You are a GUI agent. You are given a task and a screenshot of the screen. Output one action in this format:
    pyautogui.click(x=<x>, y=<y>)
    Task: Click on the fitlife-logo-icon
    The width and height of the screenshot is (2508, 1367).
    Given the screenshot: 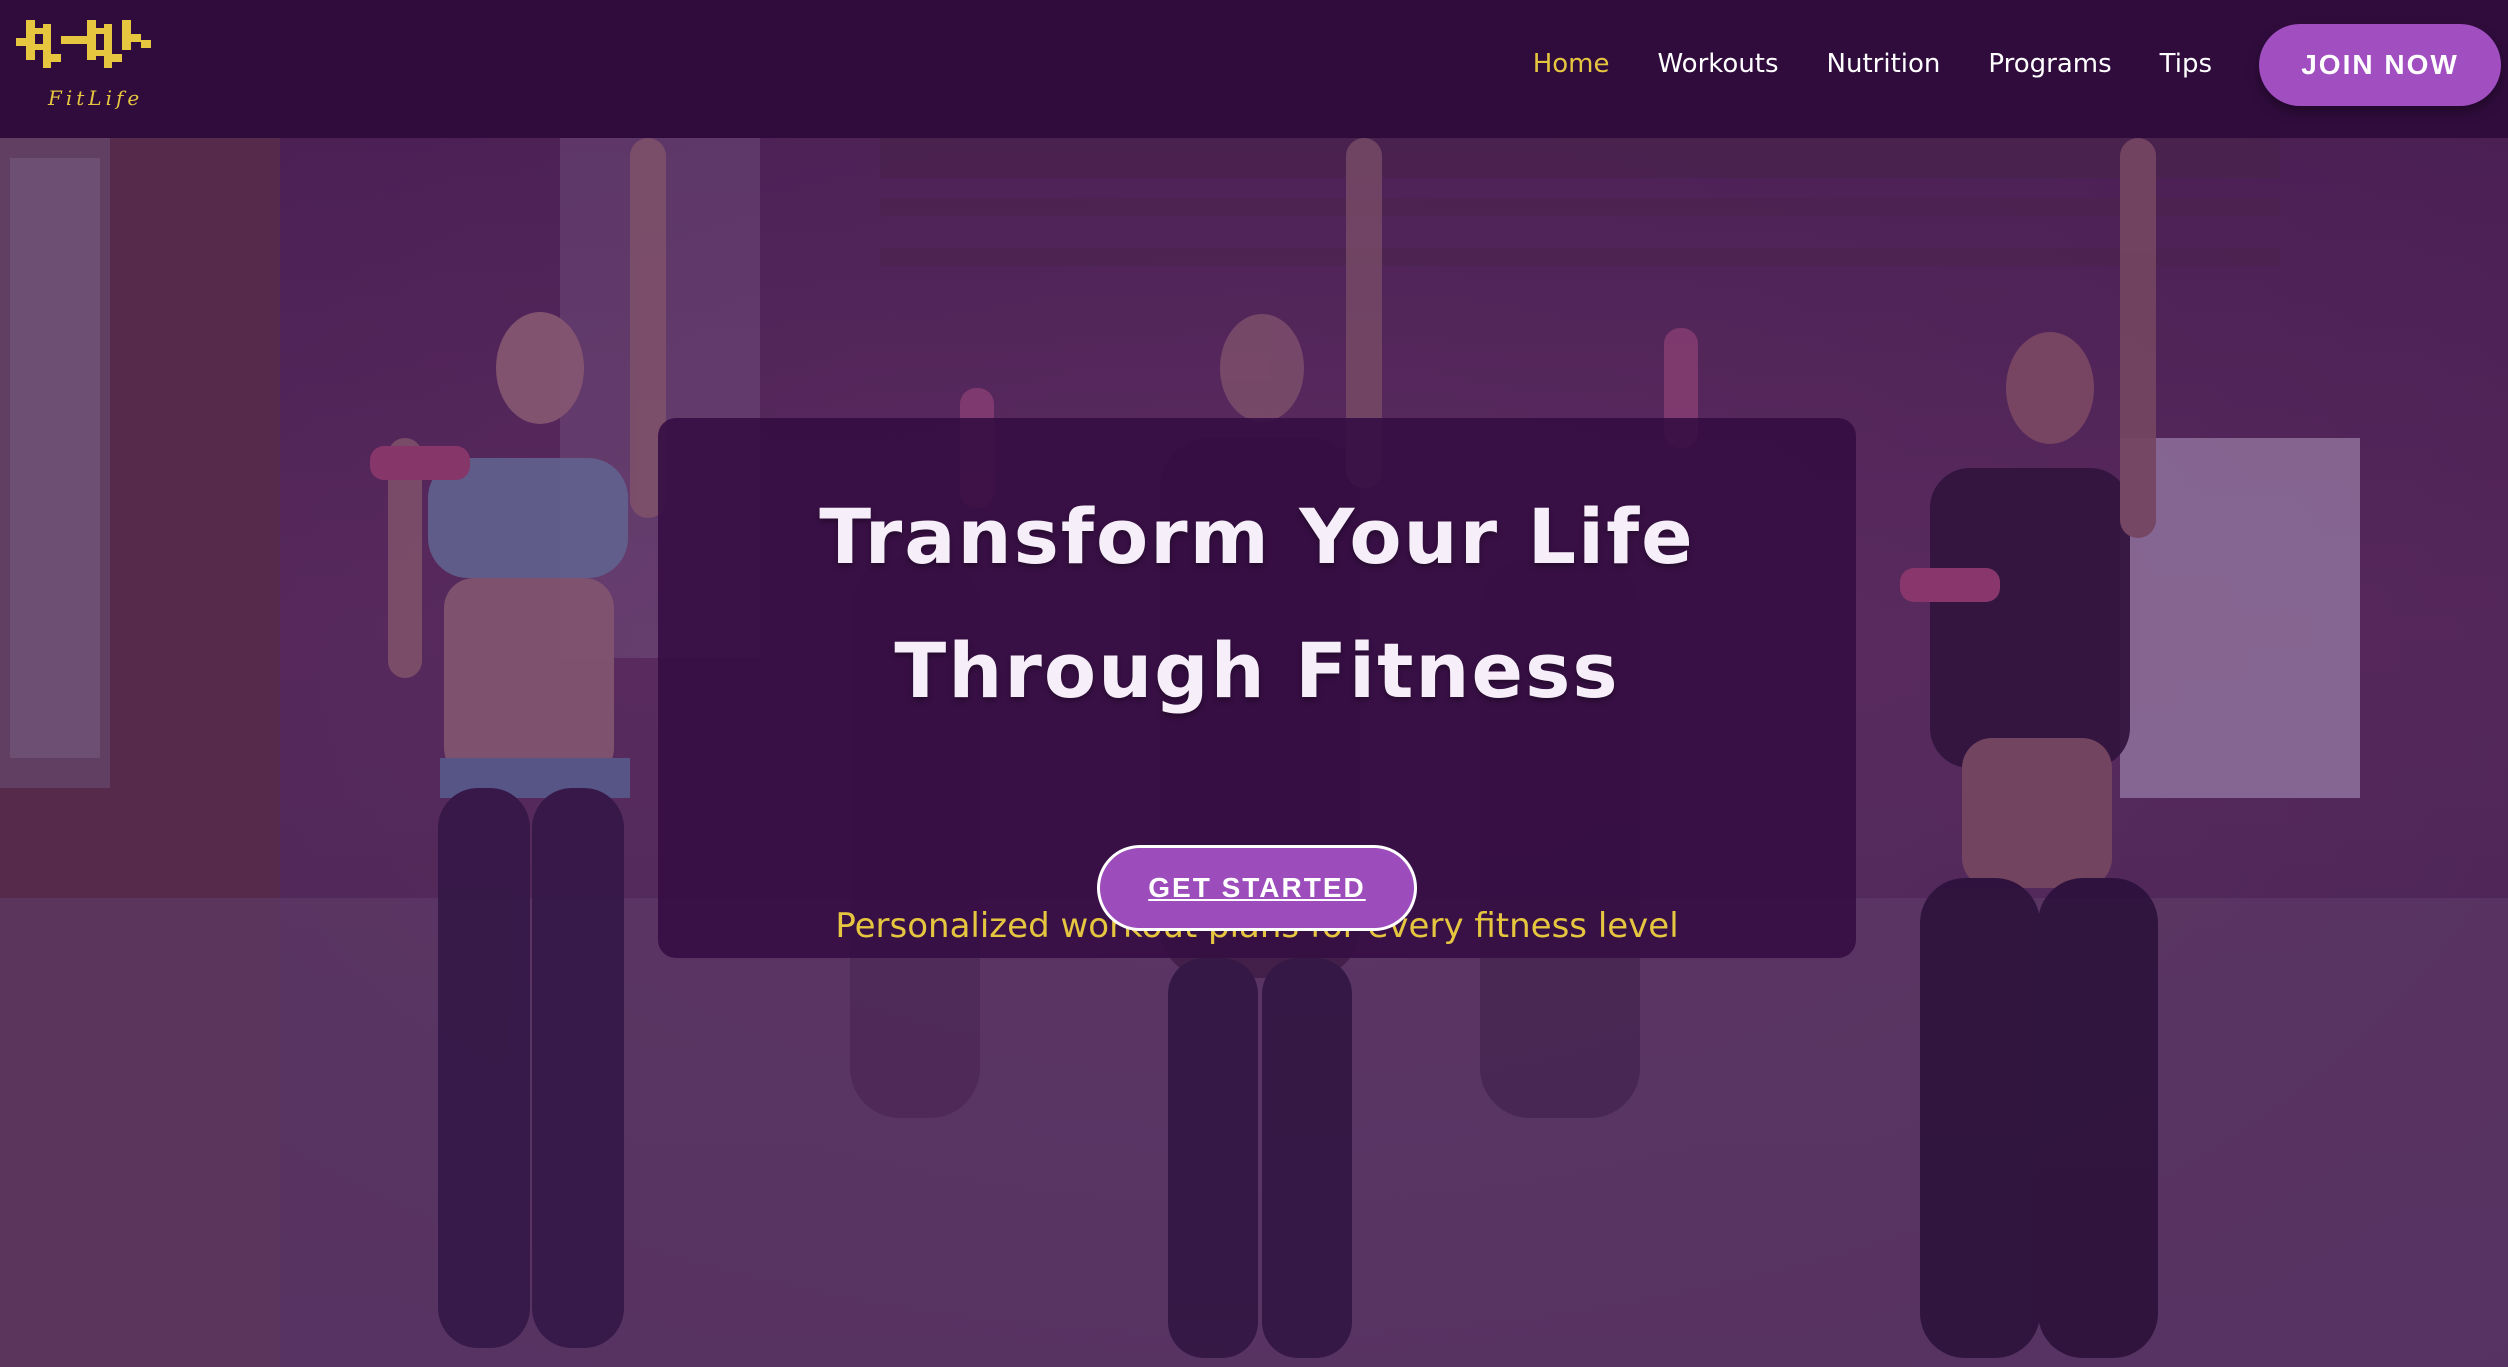 What is the action you would take?
    pyautogui.click(x=83, y=44)
    